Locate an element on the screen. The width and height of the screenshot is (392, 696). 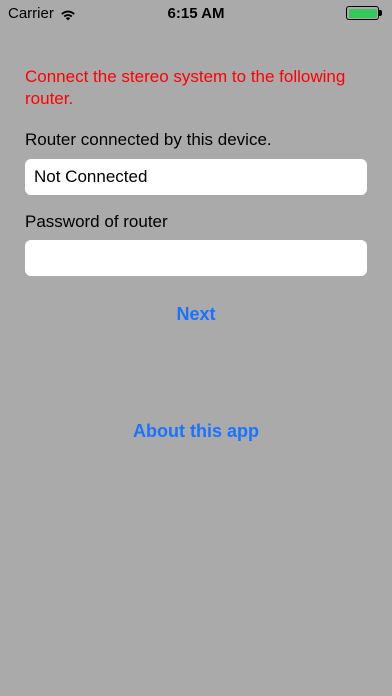
battery-fill is located at coordinates (362, 13).